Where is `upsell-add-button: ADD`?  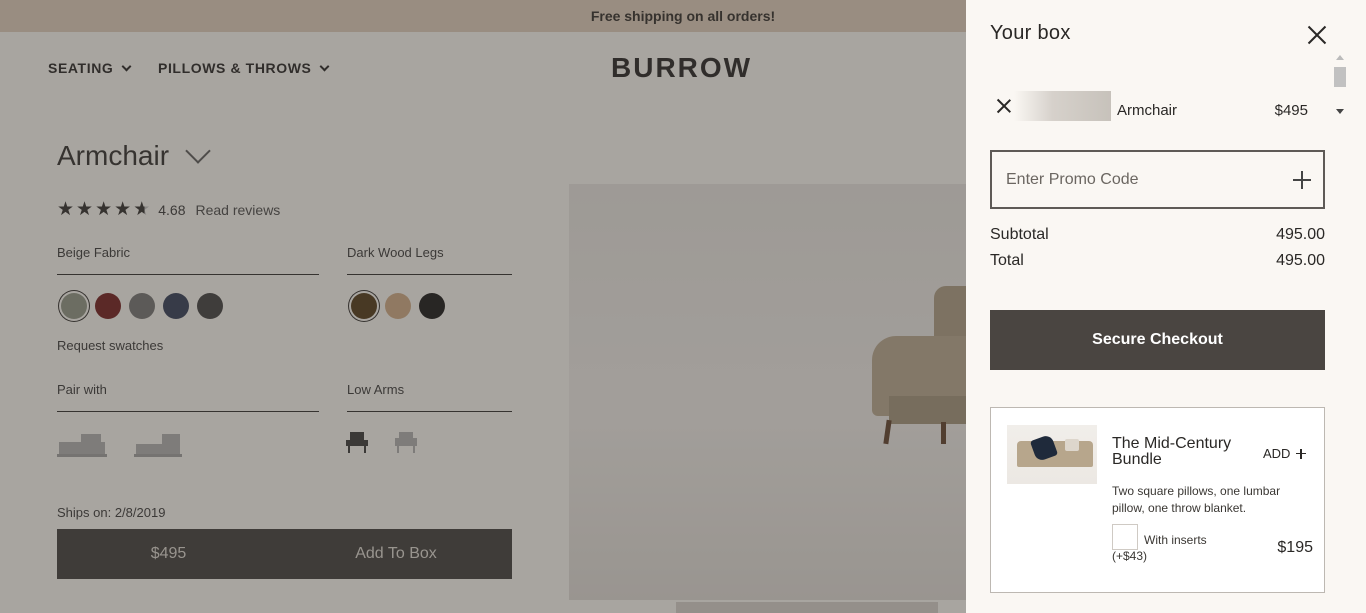 upsell-add-button: ADD is located at coordinates (1285, 453).